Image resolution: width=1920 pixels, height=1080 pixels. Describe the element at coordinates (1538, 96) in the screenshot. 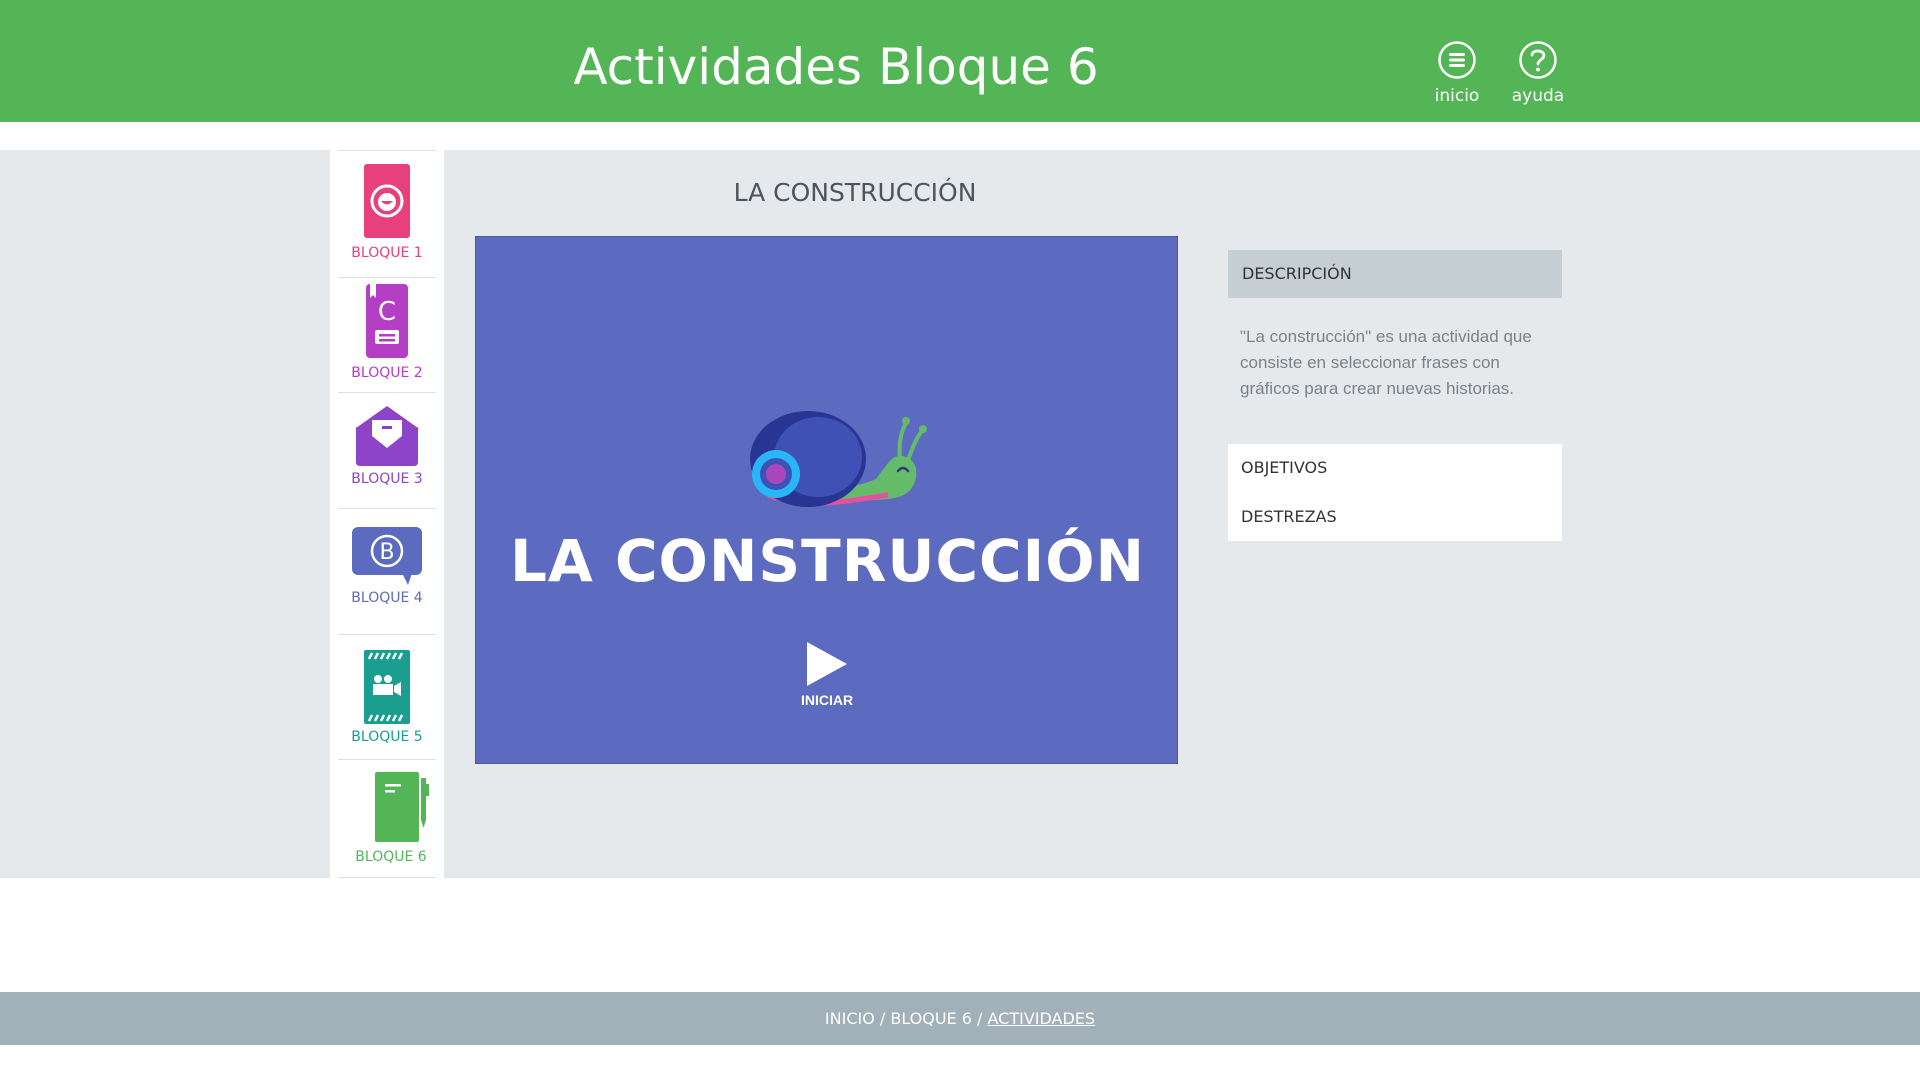

I see `ayuda-label: ayuda` at that location.